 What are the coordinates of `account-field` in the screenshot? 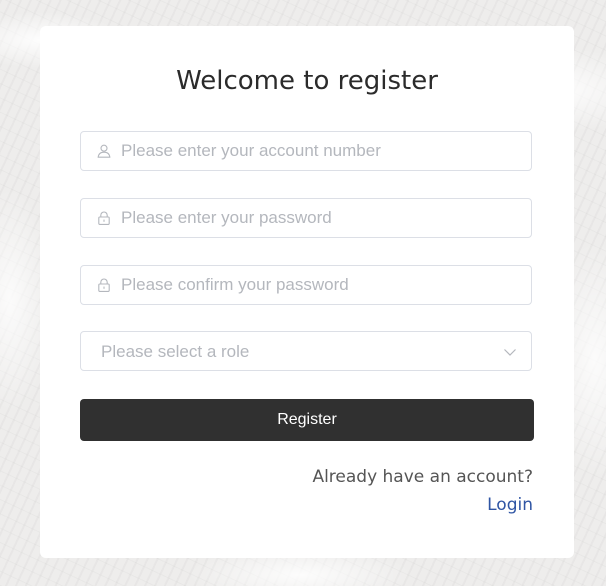 It's located at (306, 151).